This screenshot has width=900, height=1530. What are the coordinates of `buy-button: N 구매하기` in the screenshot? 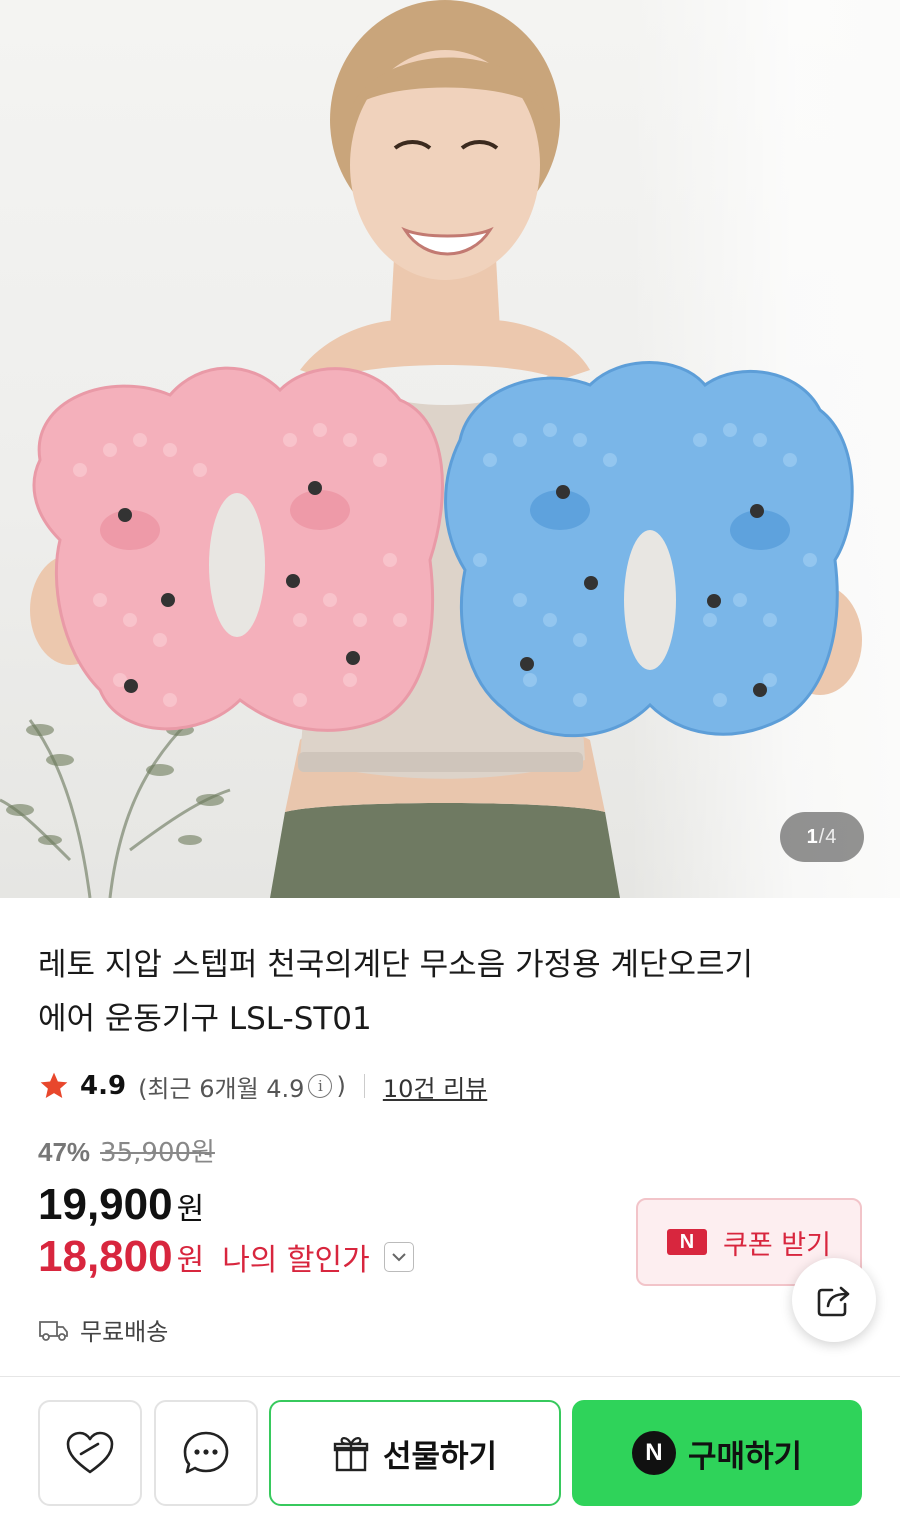 It's located at (717, 1453).